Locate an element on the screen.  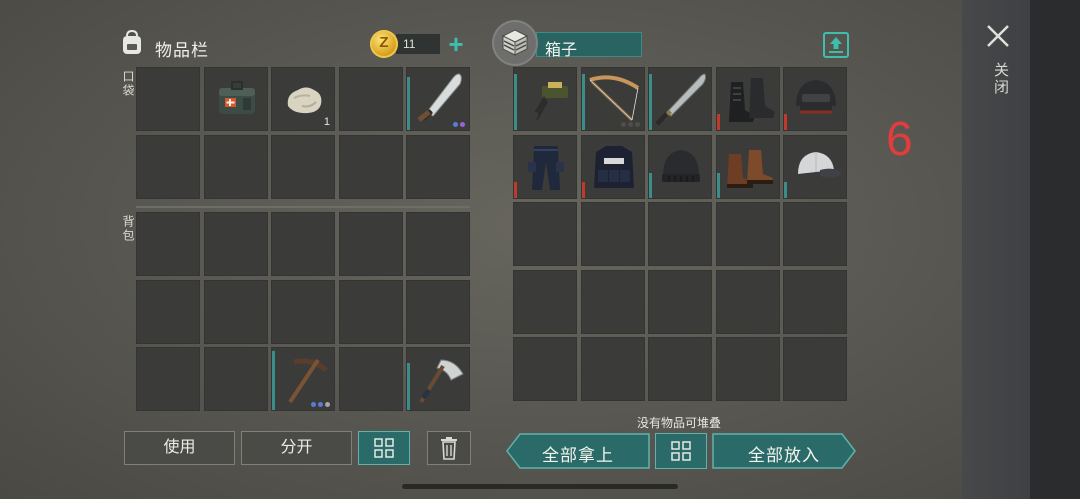
combat-boots-icon is located at coordinates (751, 100).